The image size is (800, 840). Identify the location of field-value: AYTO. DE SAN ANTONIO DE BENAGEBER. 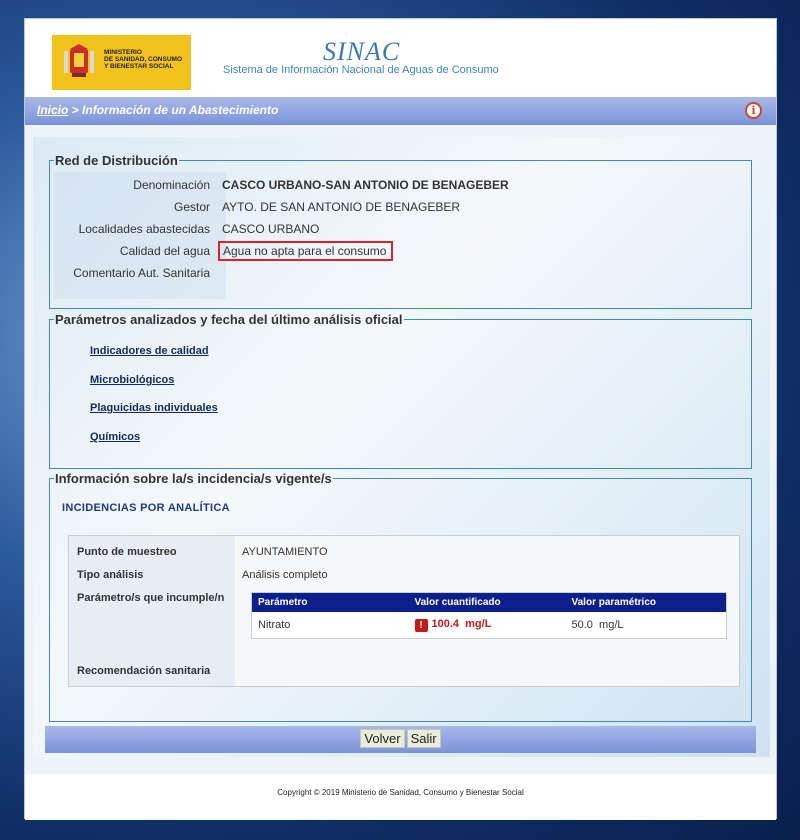
(341, 207).